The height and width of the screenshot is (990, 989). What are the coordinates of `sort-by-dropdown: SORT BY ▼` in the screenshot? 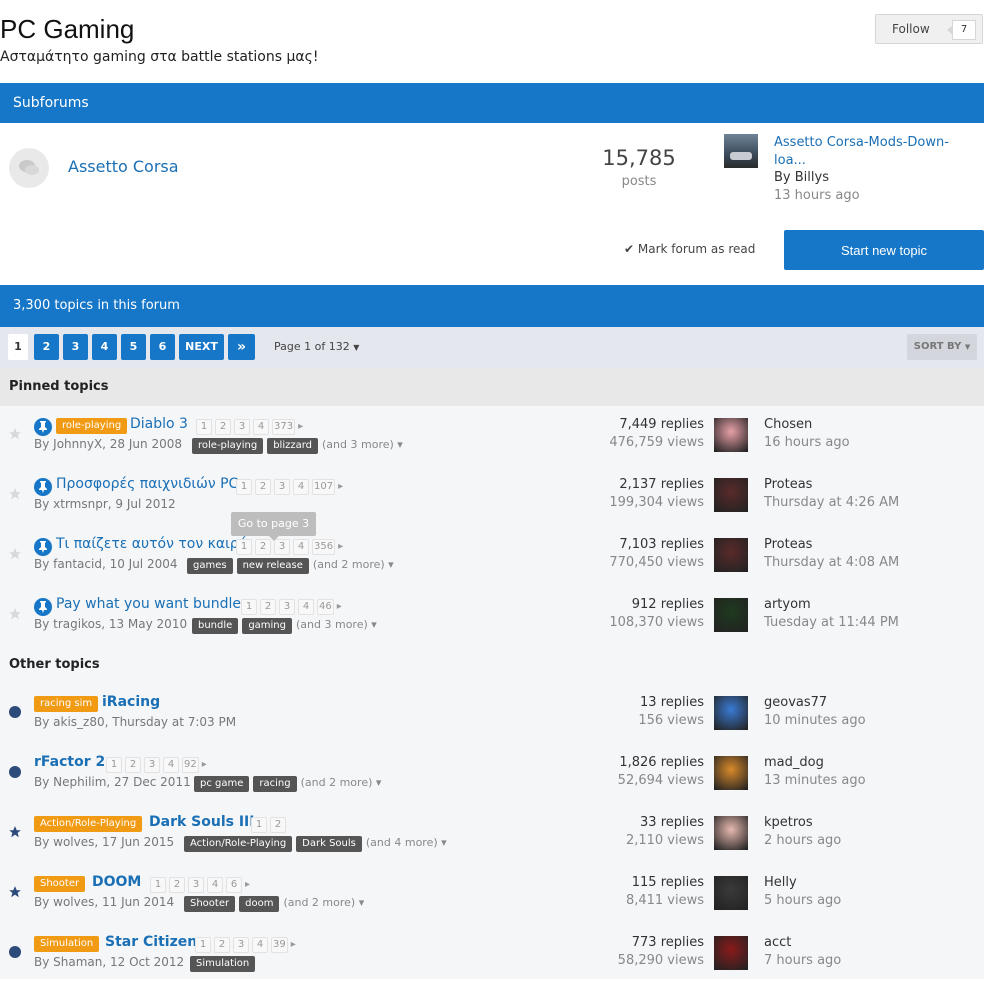 It's located at (942, 347).